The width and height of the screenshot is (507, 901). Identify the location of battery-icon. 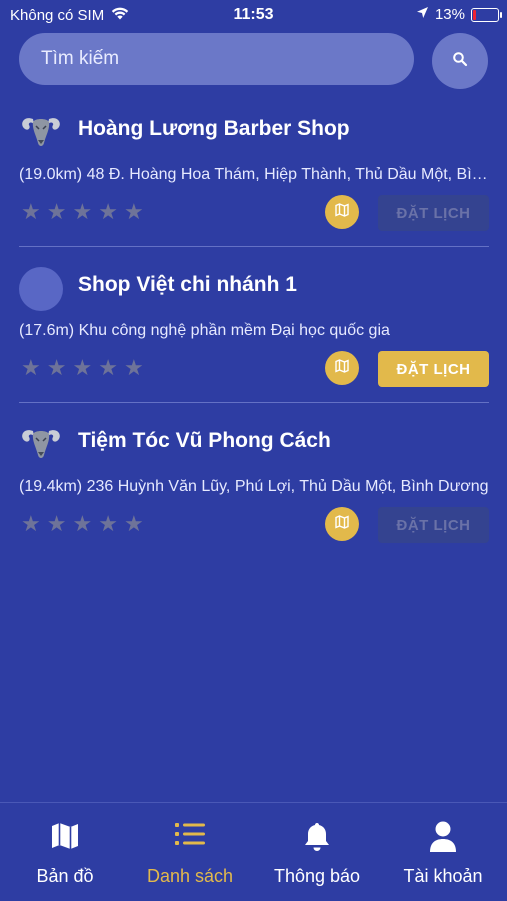
(486, 14).